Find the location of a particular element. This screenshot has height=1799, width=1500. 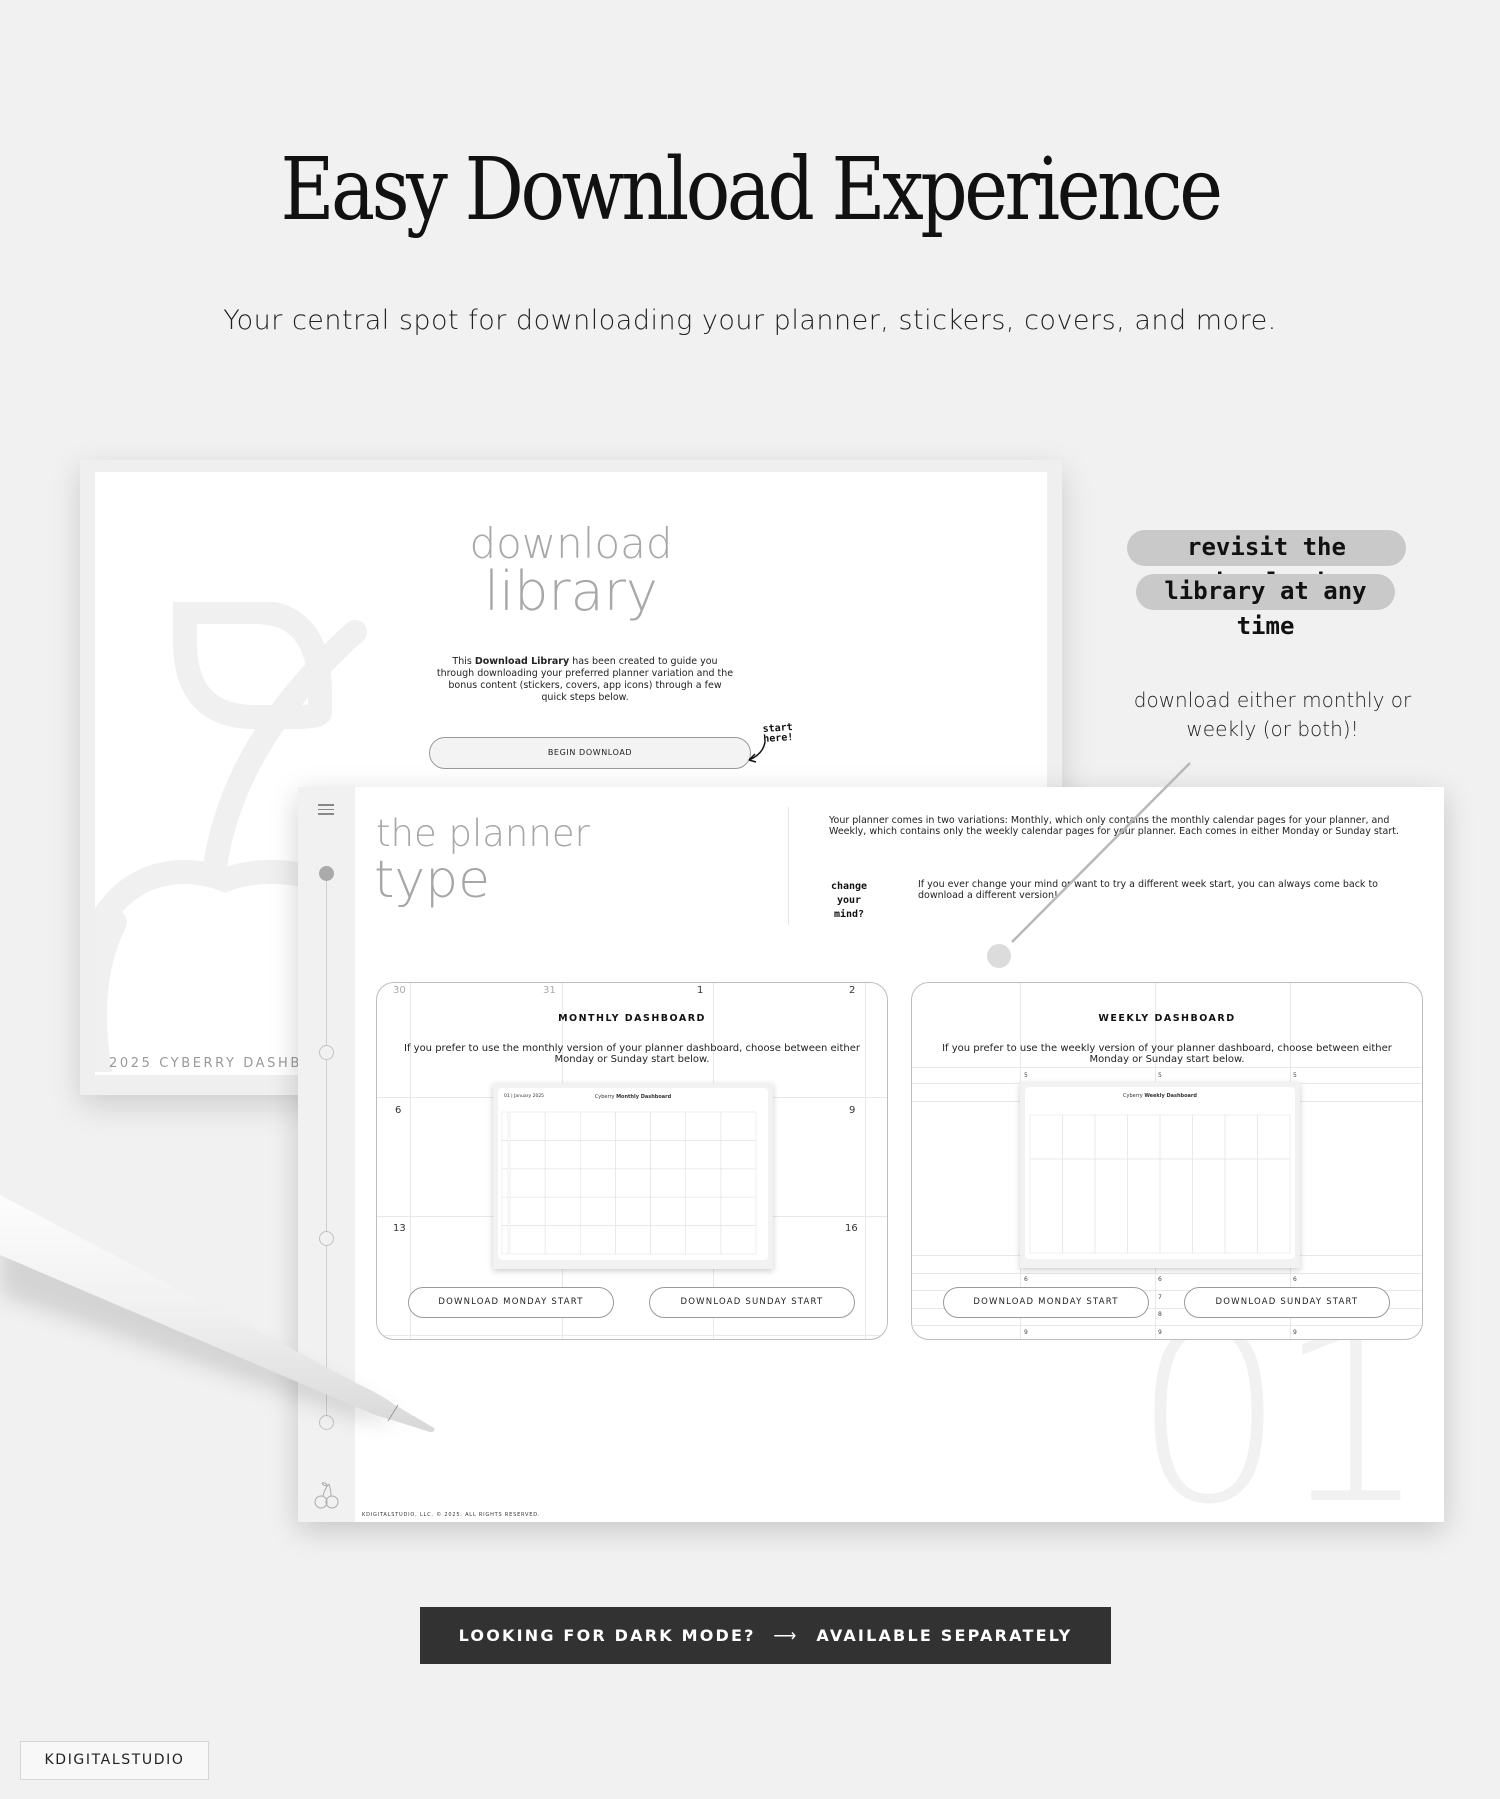

monthly-dashboard-title: MONTHLY DASHBOARD is located at coordinates (632, 1018).